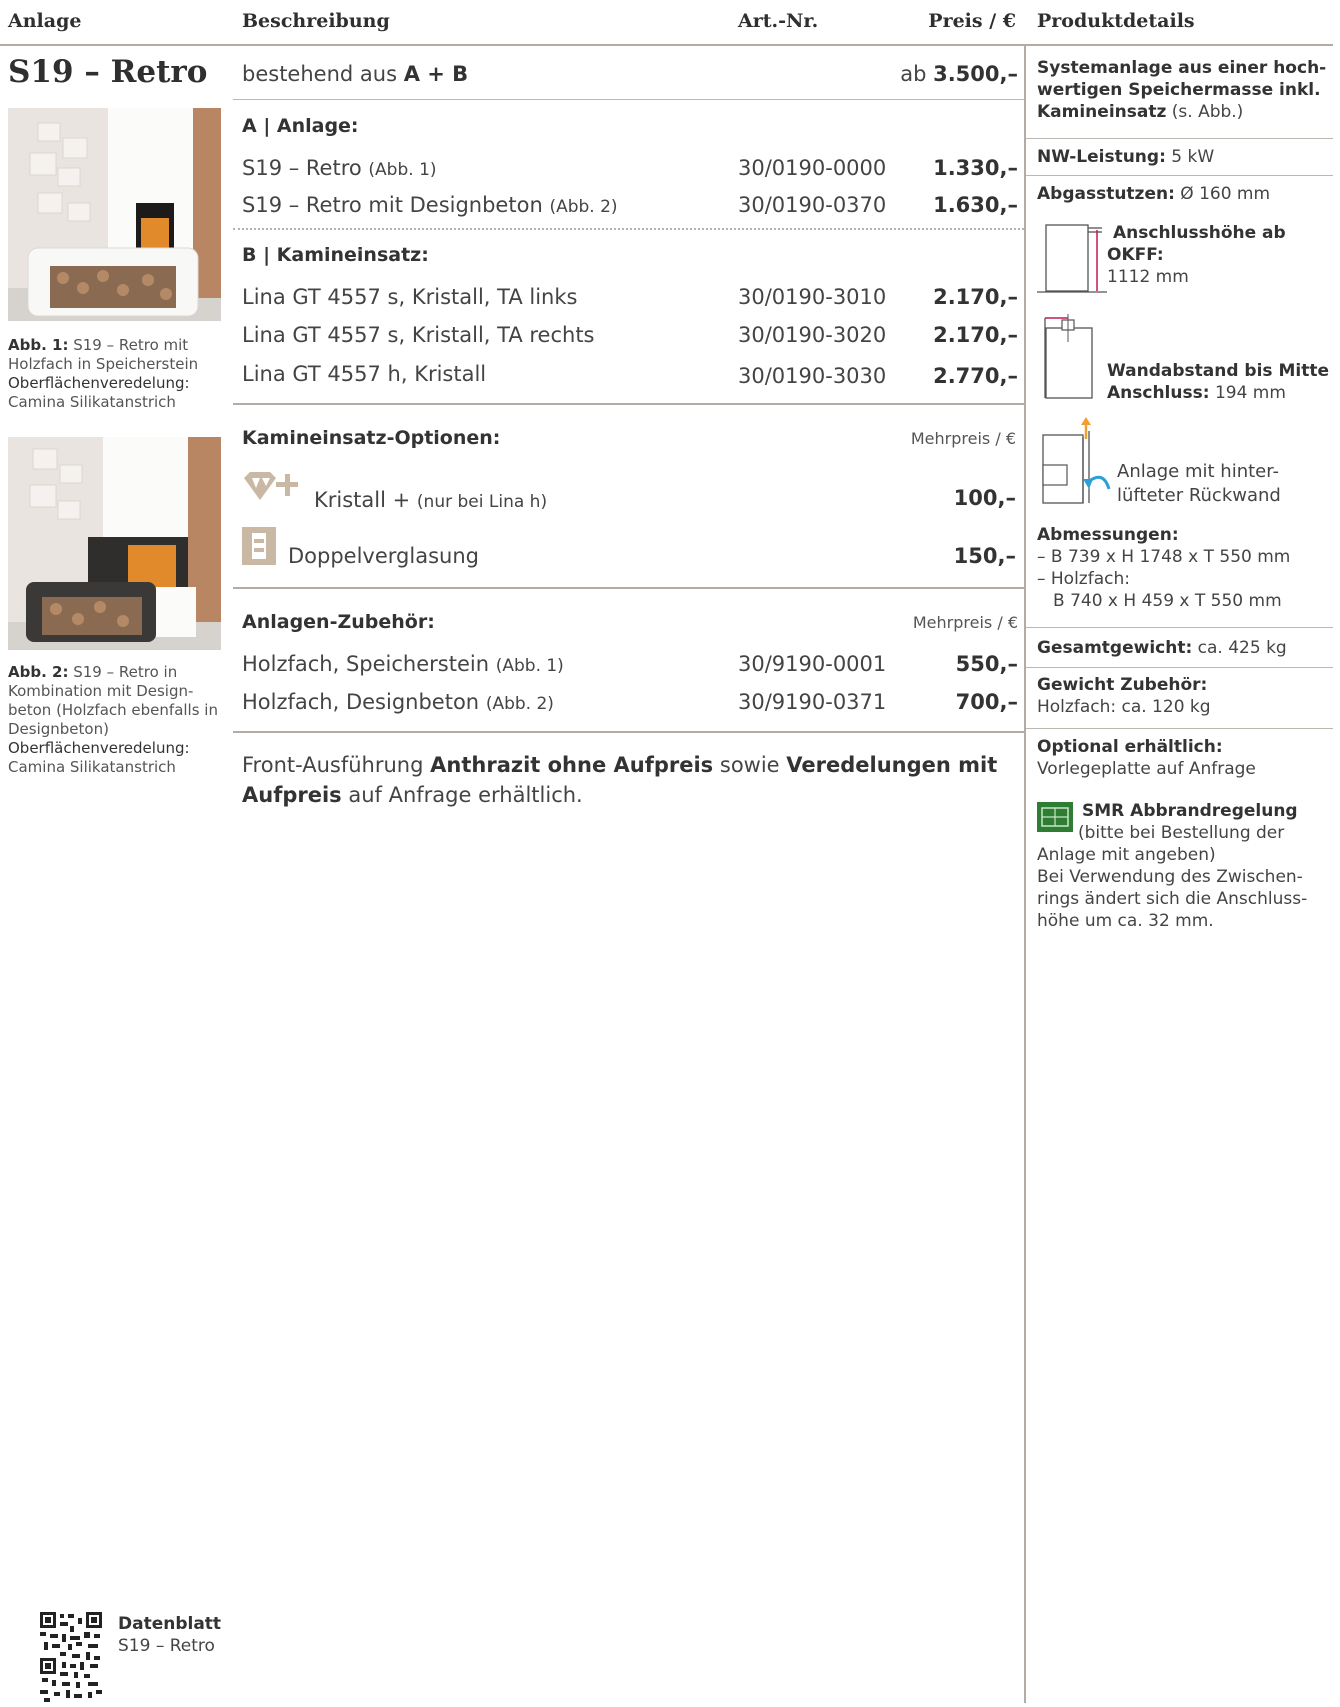  What do you see at coordinates (410, 297) in the screenshot?
I see `row-b1-desc: Lina GT 4557 s, Kristall, TA links` at bounding box center [410, 297].